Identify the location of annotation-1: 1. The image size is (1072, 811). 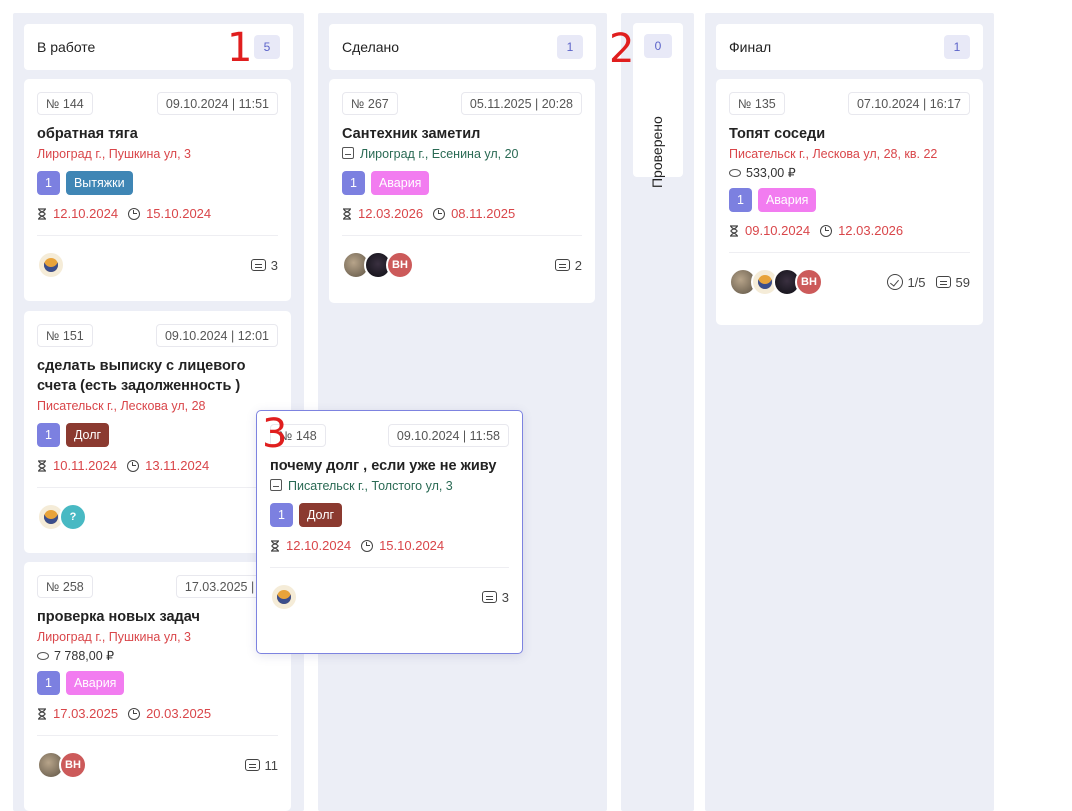
(240, 48).